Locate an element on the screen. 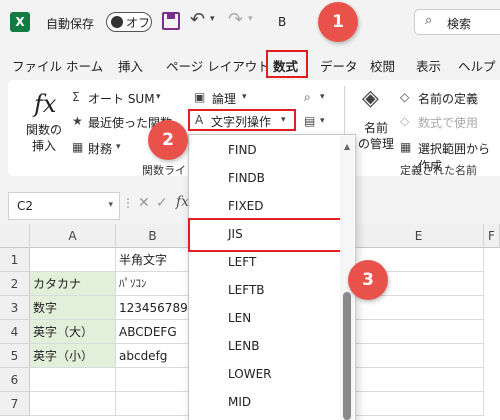 This screenshot has height=420, width=500. cell-b6 is located at coordinates (153, 380).